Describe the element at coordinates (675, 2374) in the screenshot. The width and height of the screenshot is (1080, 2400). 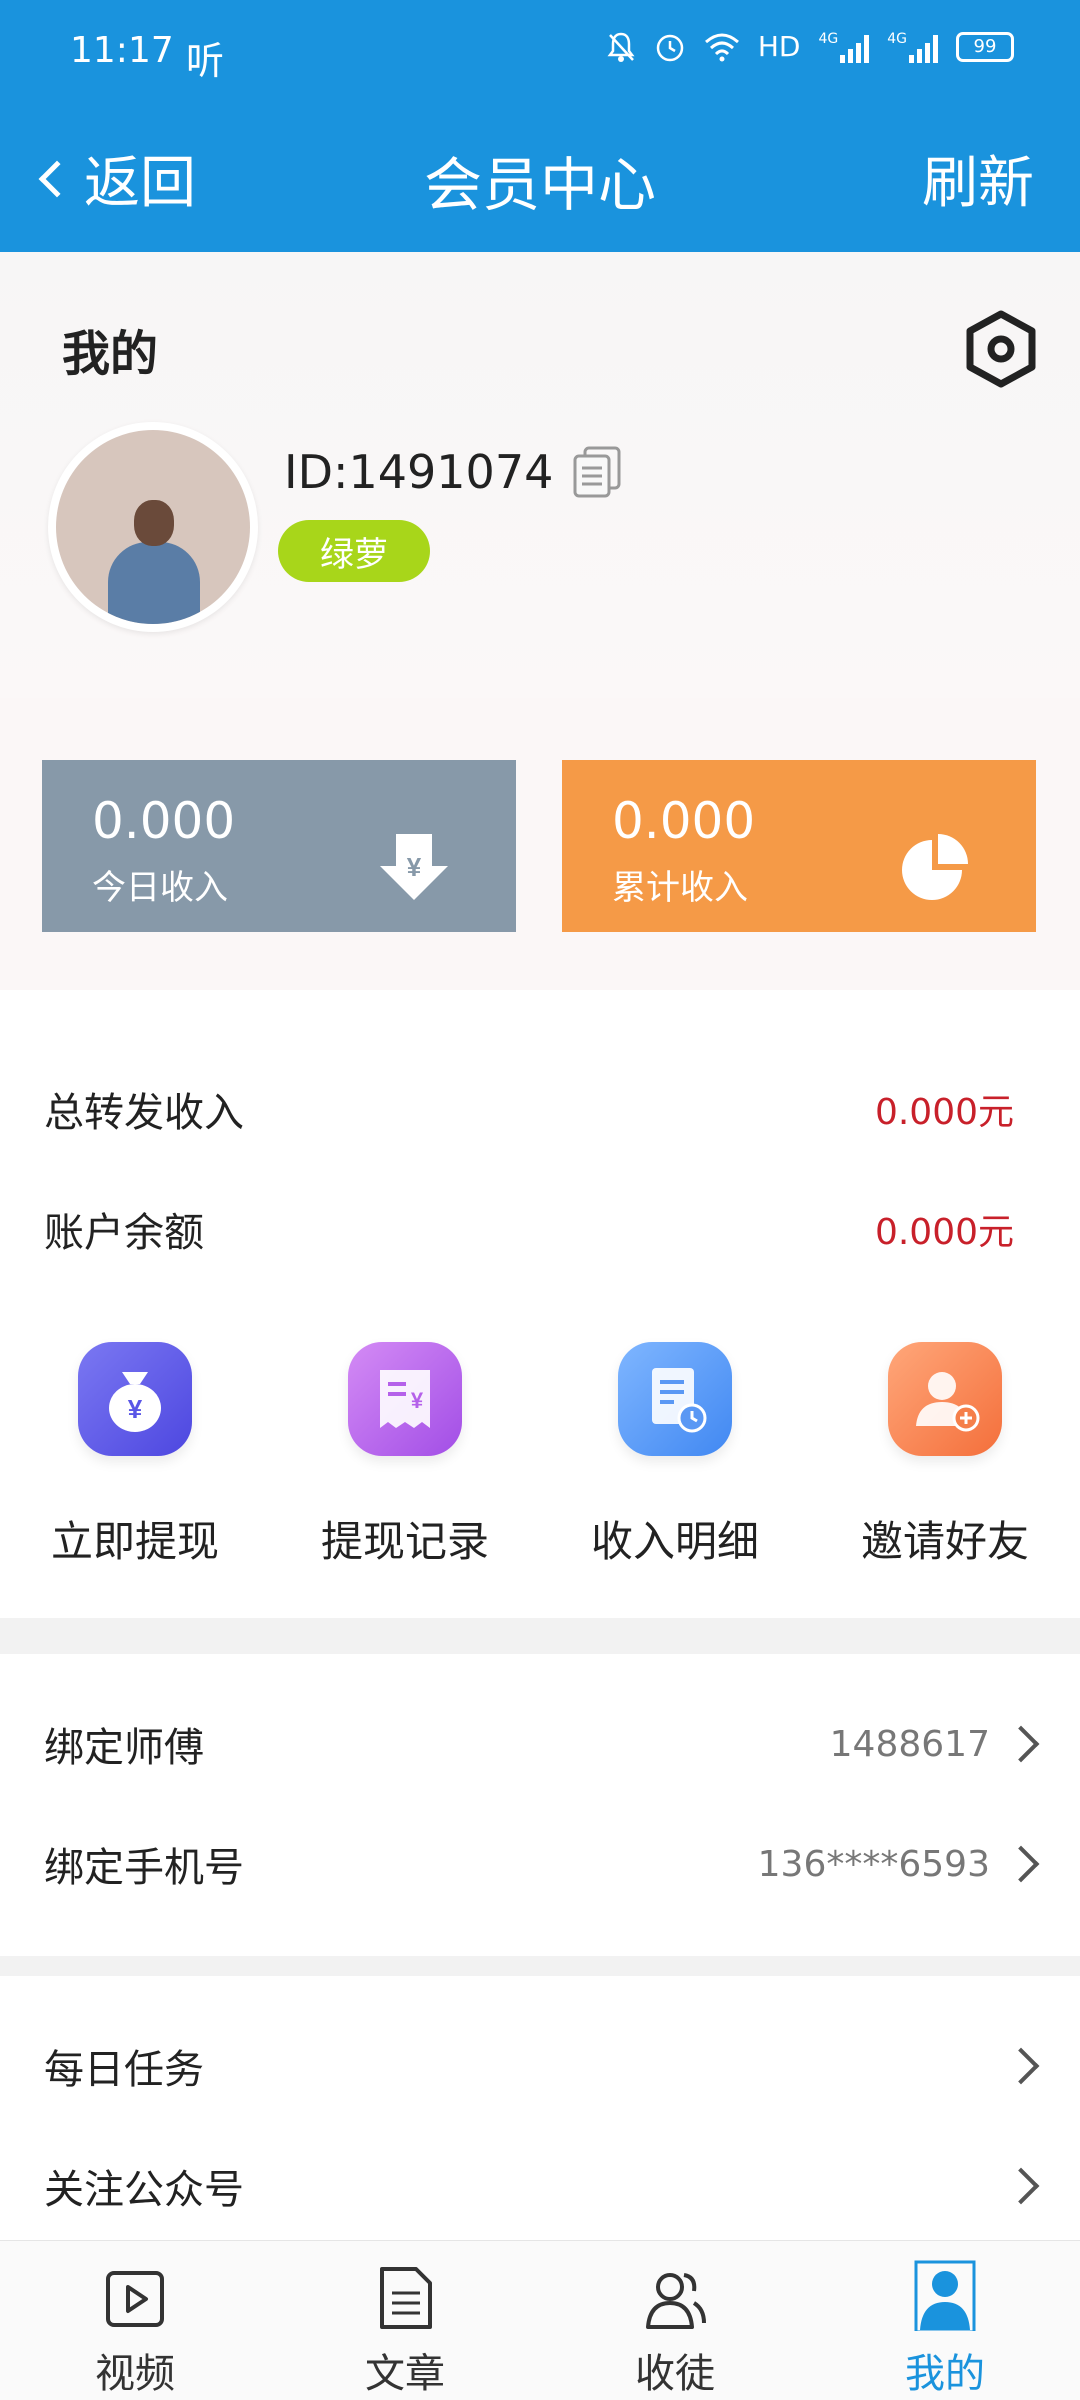
I see `tab-label: 收徒` at that location.